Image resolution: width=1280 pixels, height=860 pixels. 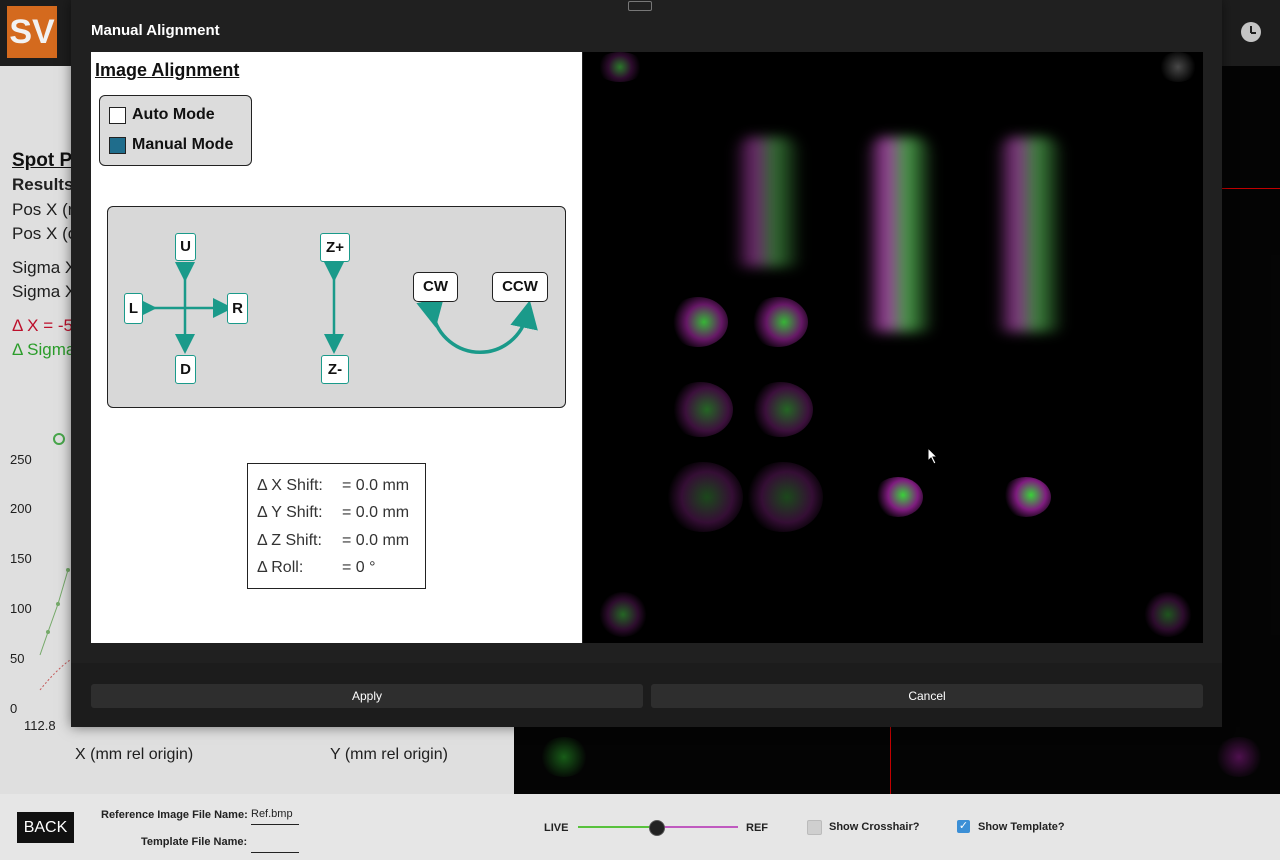 I want to click on image-alignment-heading: Image Alignment, so click(x=167, y=70).